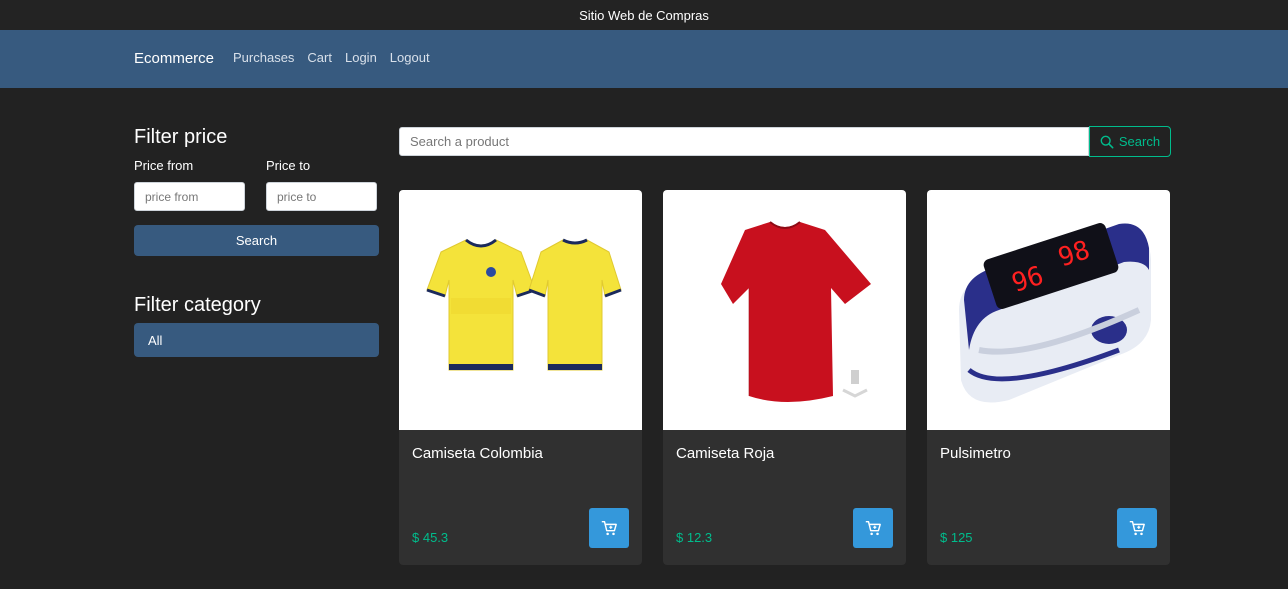  What do you see at coordinates (644, 59) in the screenshot?
I see `navbar: Ecommerce Purchases Cart Login Logout` at bounding box center [644, 59].